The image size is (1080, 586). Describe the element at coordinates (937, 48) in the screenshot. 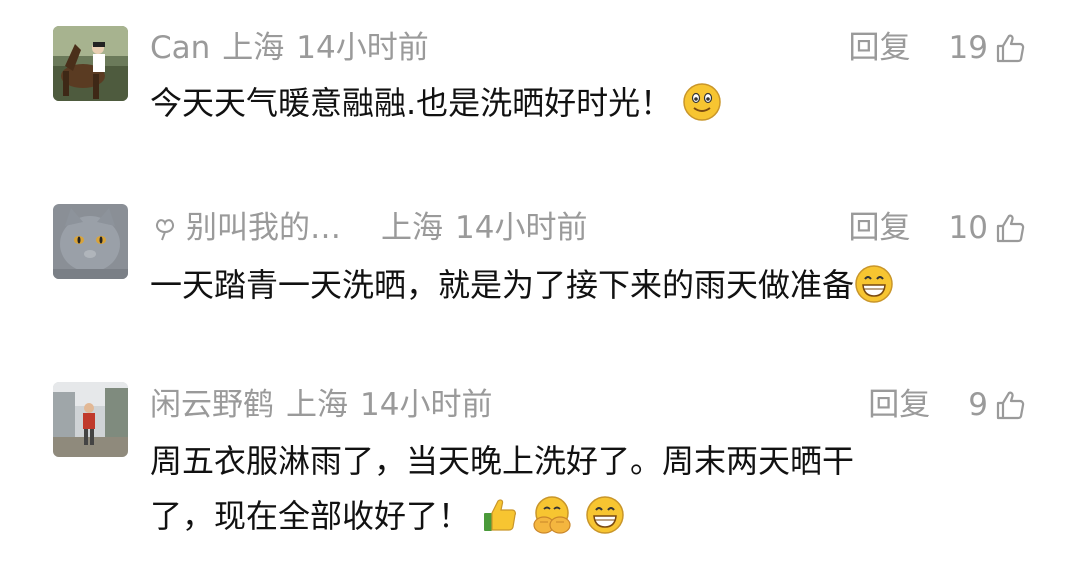

I see `comment-actions: 回复 19` at that location.